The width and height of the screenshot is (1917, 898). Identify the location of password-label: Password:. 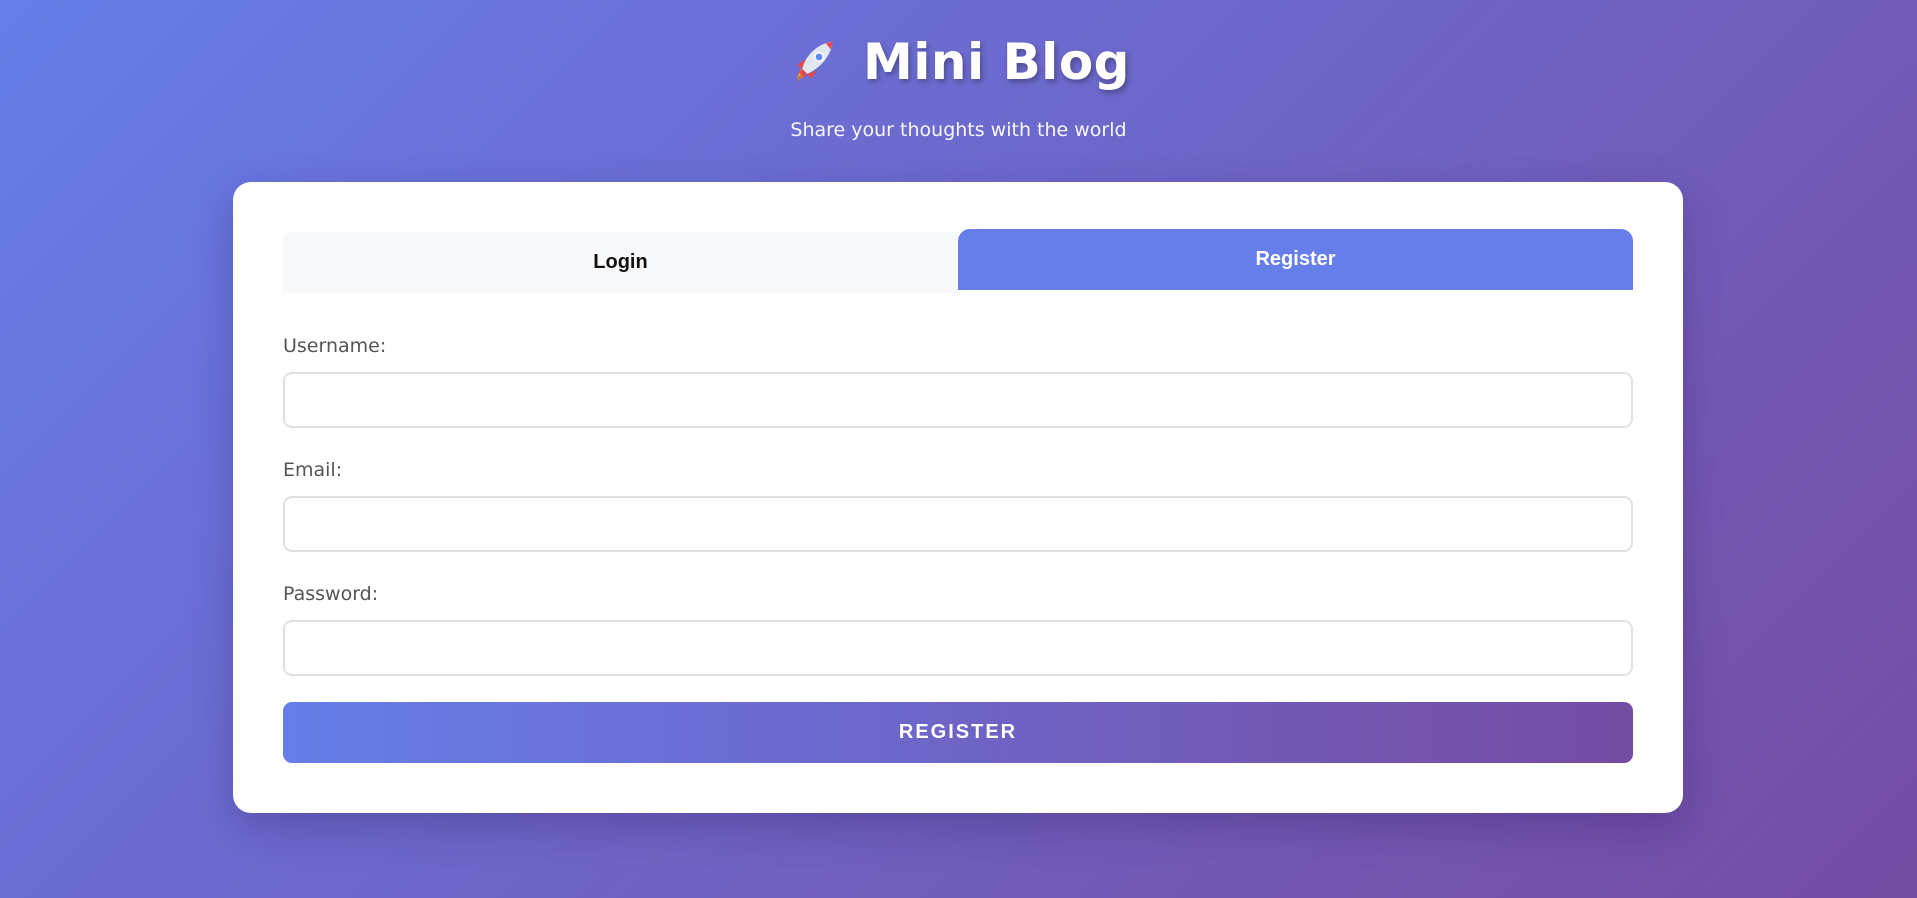
(331, 594).